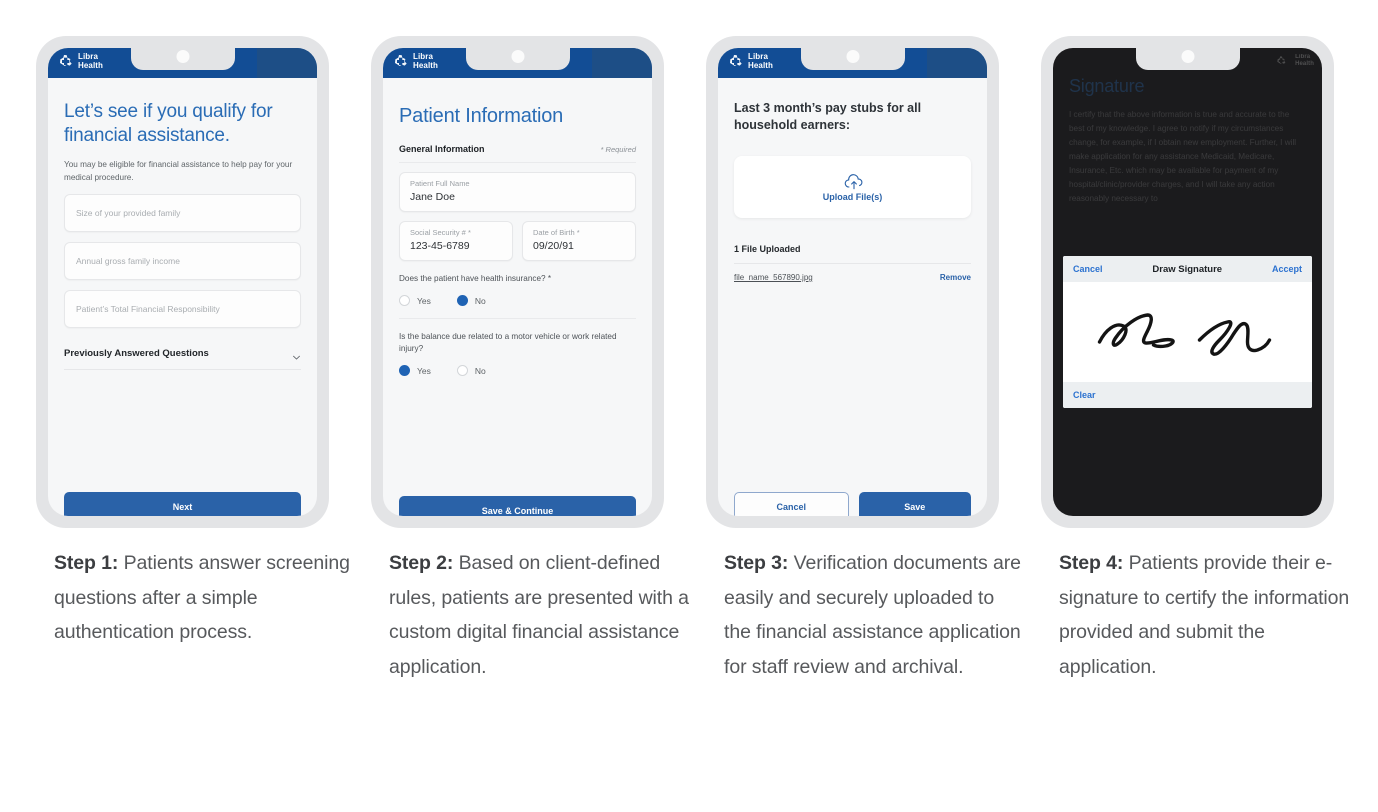  I want to click on cloud-upload-icon, so click(853, 181).